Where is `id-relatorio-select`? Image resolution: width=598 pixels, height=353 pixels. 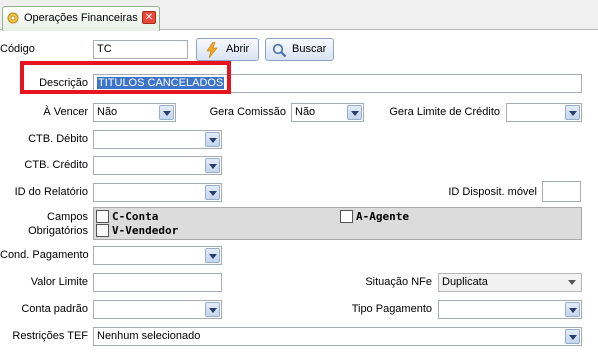
id-relatorio-select is located at coordinates (157, 192).